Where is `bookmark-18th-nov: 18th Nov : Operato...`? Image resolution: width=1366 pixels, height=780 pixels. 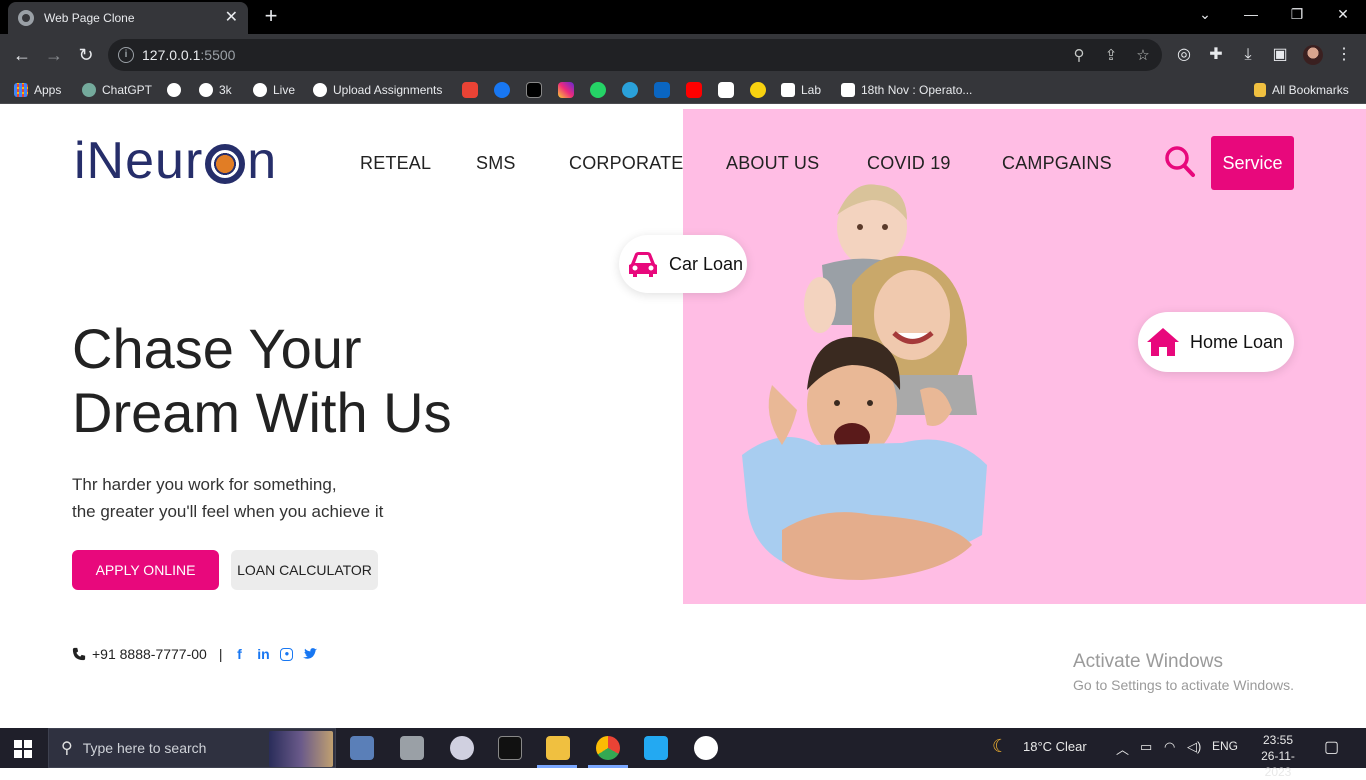 bookmark-18th-nov: 18th Nov : Operato... is located at coordinates (906, 90).